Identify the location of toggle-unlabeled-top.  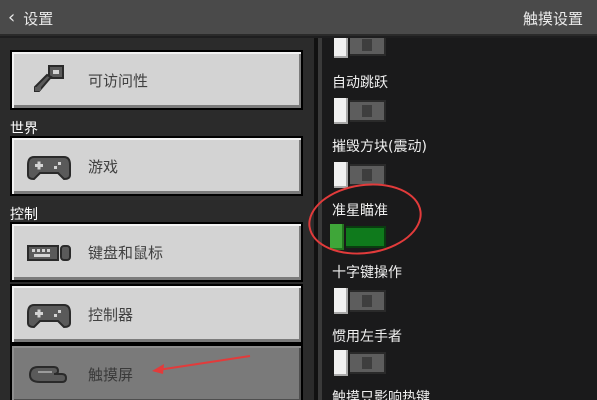
(359, 49).